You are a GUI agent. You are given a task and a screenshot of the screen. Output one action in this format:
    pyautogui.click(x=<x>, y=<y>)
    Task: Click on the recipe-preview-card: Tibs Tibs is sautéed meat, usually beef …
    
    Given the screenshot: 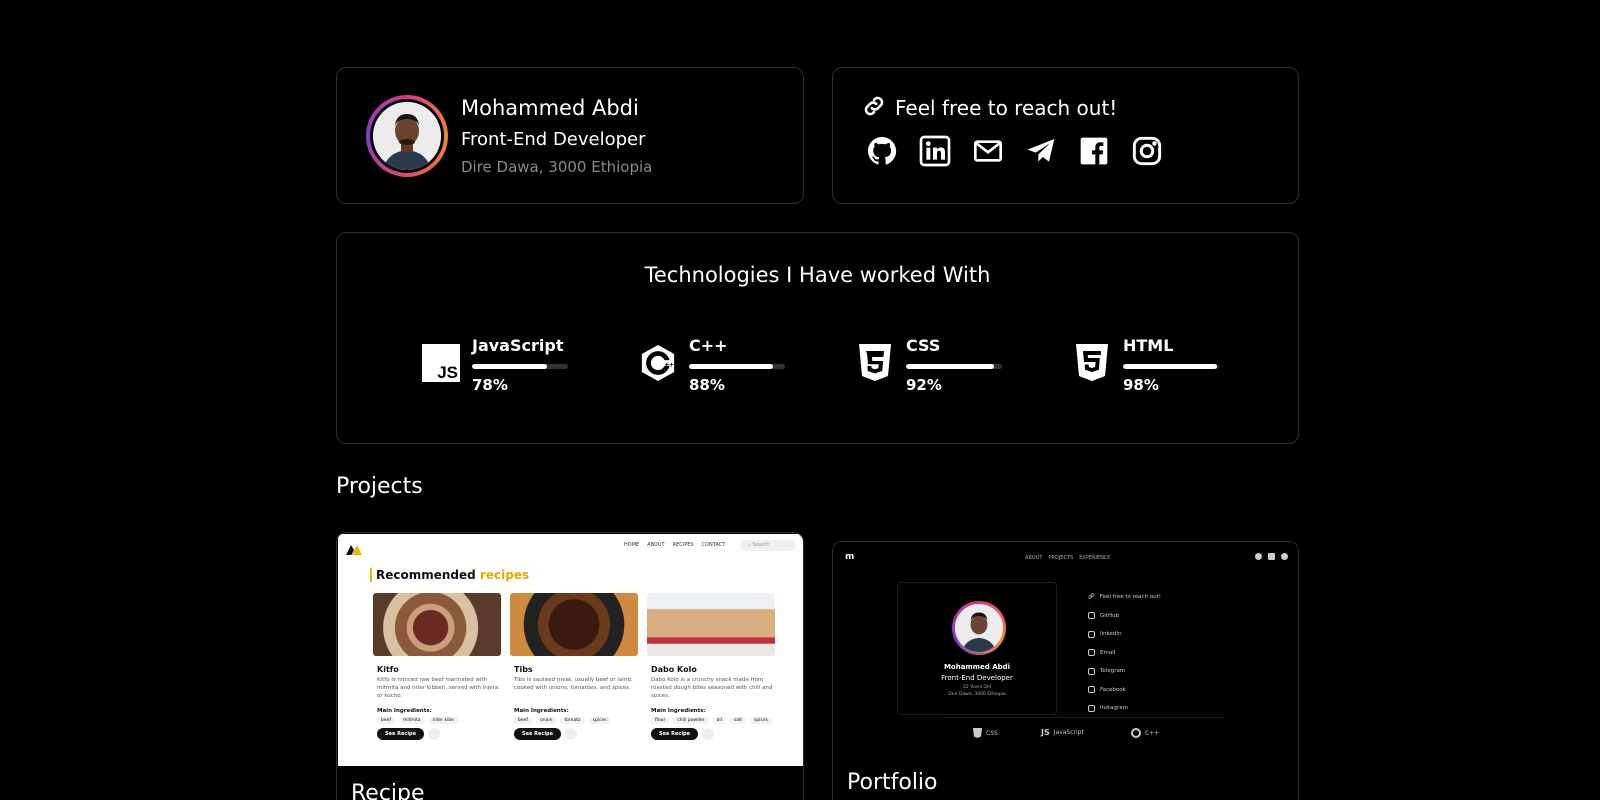 What is the action you would take?
    pyautogui.click(x=574, y=666)
    